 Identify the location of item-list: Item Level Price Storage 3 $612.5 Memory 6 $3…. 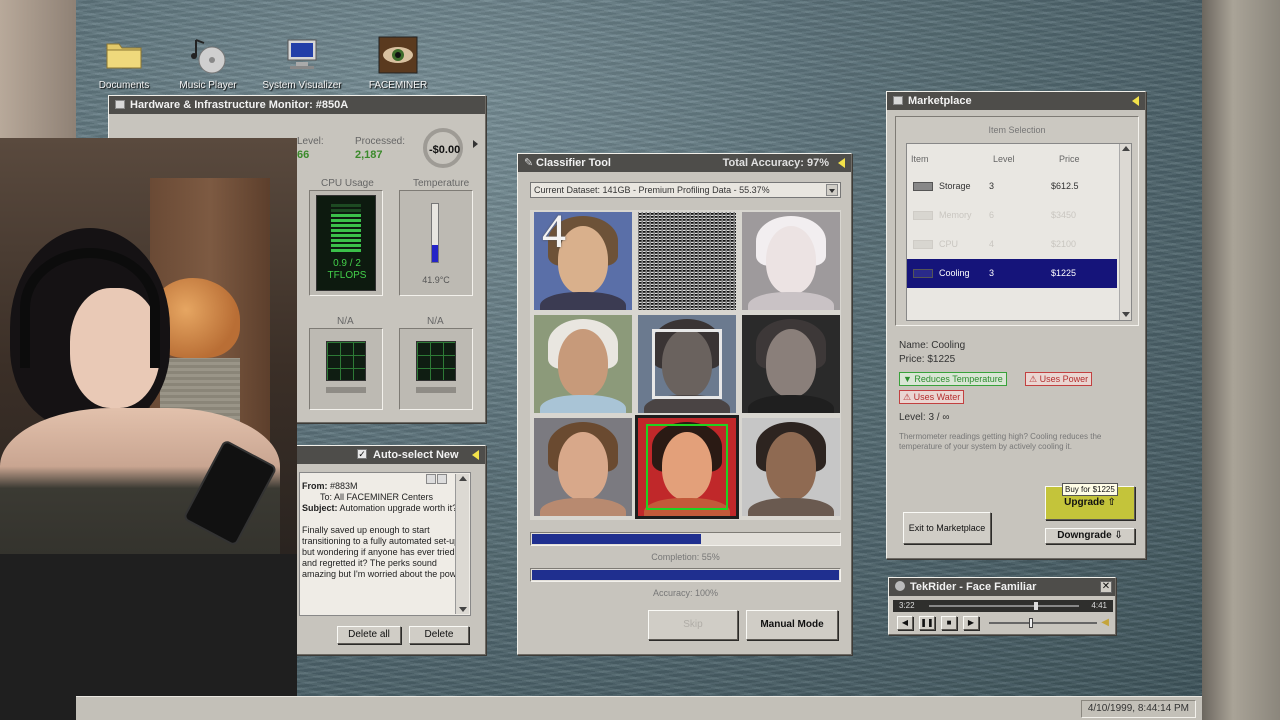
(1019, 232).